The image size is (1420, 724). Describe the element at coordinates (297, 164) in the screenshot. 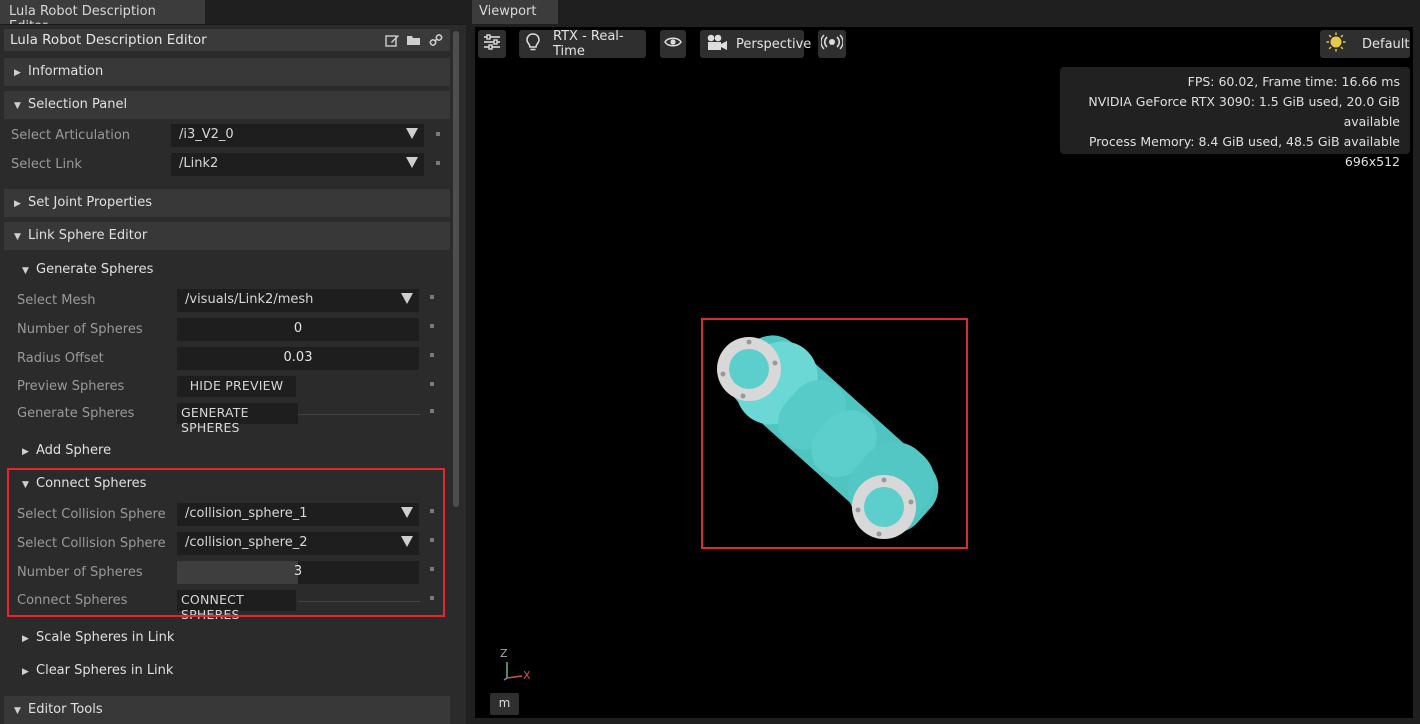

I see `select-link-dropdown: /Link2` at that location.